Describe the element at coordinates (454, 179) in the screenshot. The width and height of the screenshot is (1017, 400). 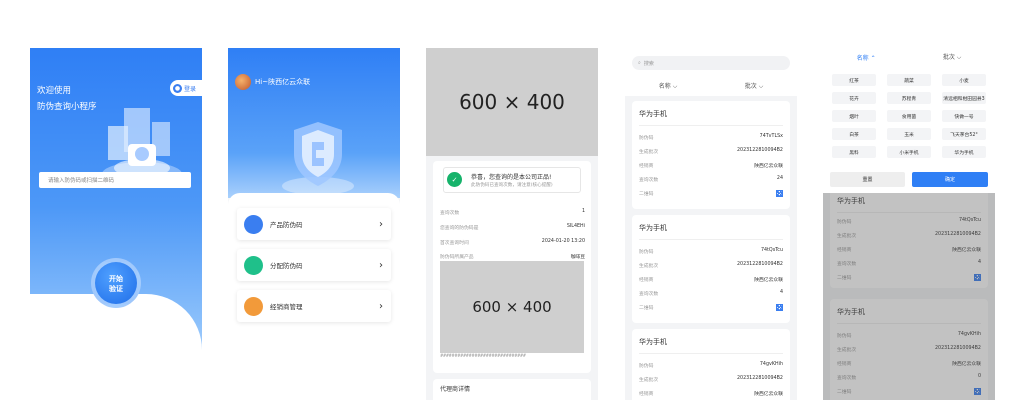
I see `check-shield-icon: ✓` at that location.